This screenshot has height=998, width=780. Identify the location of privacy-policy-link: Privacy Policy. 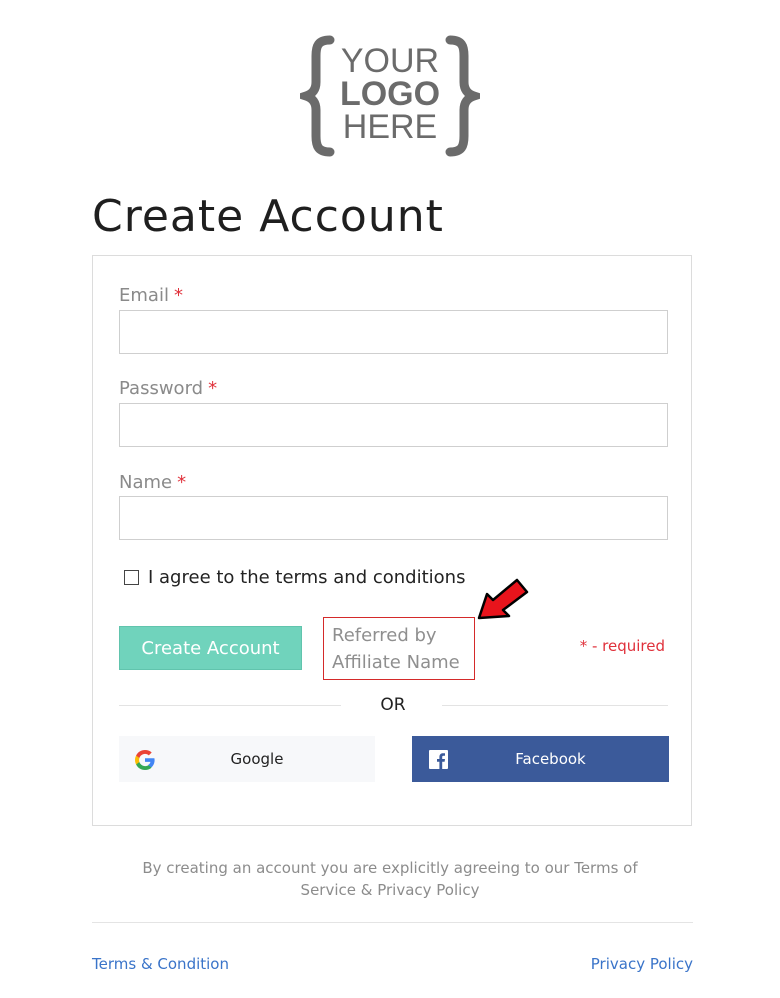
(642, 964).